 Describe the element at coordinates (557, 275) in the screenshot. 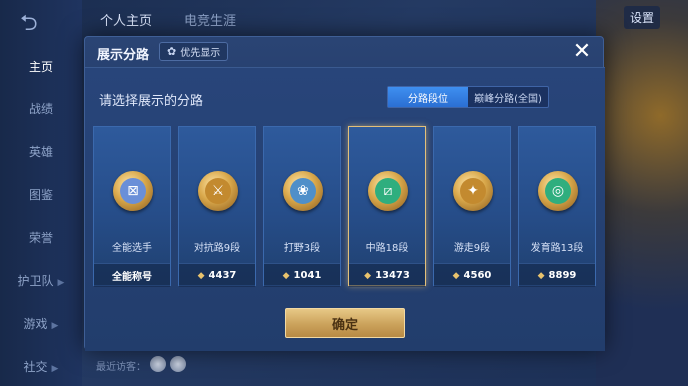

I see `lane-card-footer: ◆ 8899` at that location.